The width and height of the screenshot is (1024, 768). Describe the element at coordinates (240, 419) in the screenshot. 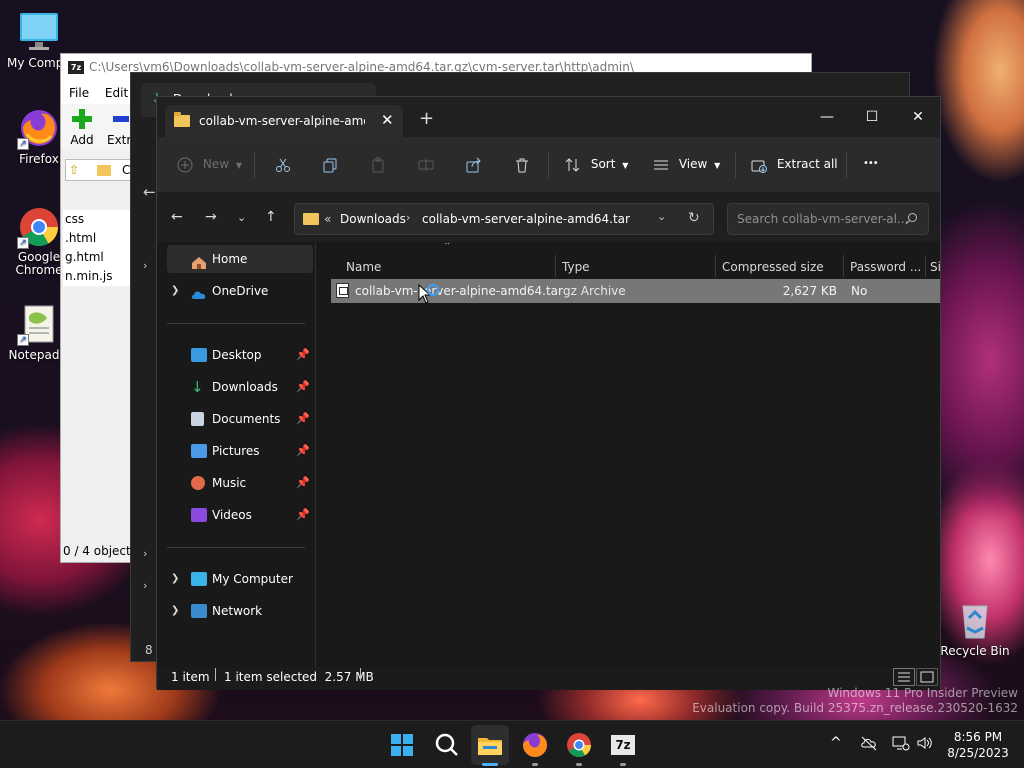

I see `nav-item-documents: Documents 📌` at that location.